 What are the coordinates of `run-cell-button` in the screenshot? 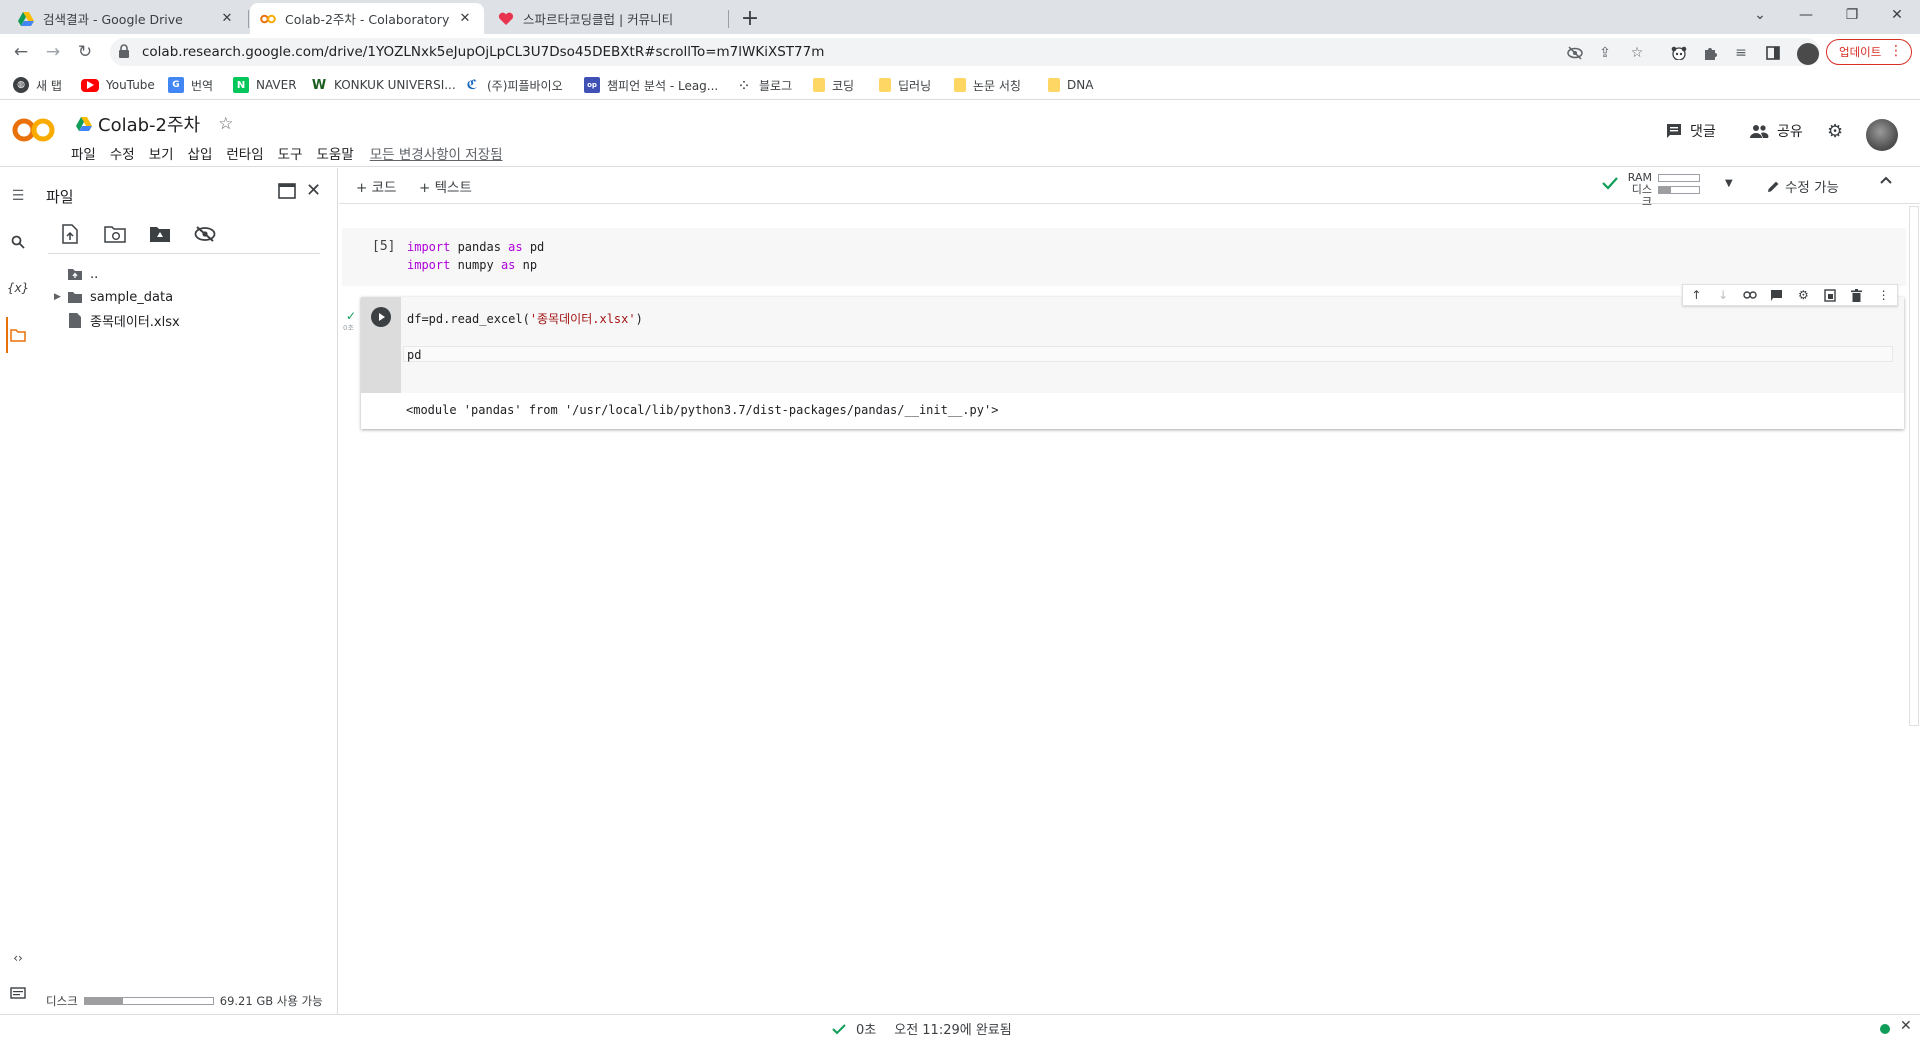 It's located at (381, 317).